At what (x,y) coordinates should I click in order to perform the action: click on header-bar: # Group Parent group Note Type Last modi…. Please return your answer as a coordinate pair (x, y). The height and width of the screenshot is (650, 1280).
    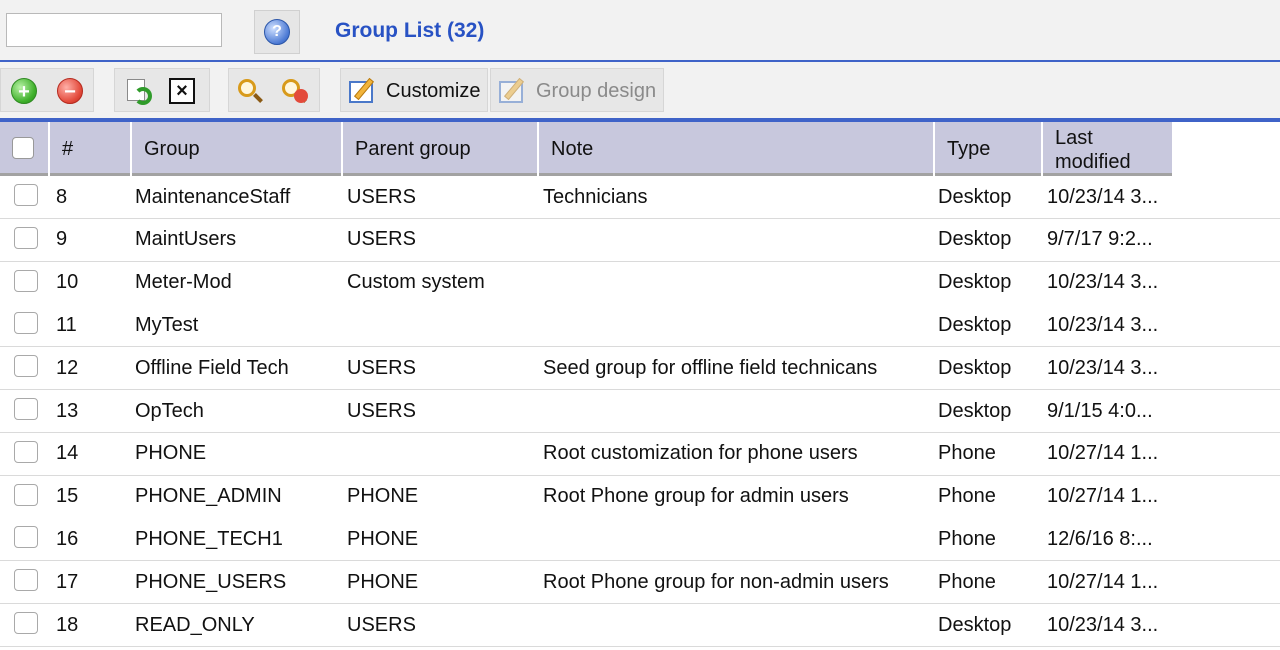
    Looking at the image, I should click on (586, 149).